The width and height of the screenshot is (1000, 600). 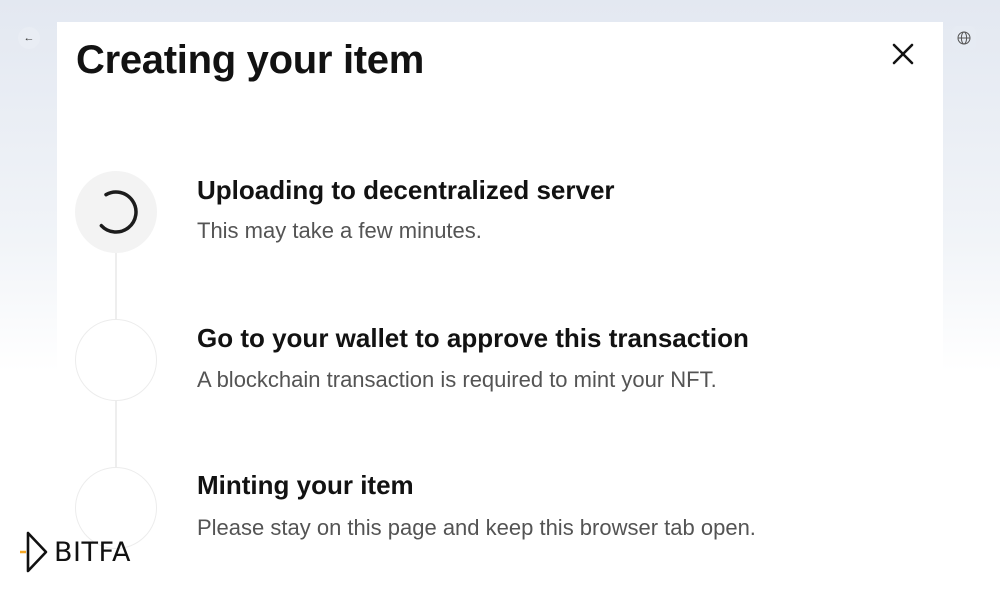 I want to click on globe-icon, so click(x=964, y=38).